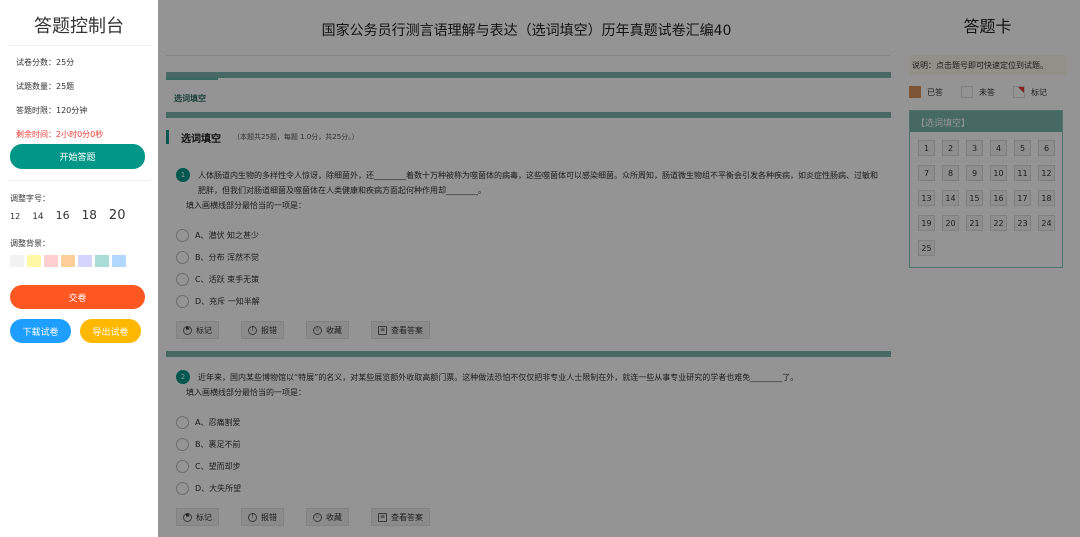 The image size is (1080, 537). Describe the element at coordinates (1046, 148) in the screenshot. I see `answer-card-cell: 6` at that location.